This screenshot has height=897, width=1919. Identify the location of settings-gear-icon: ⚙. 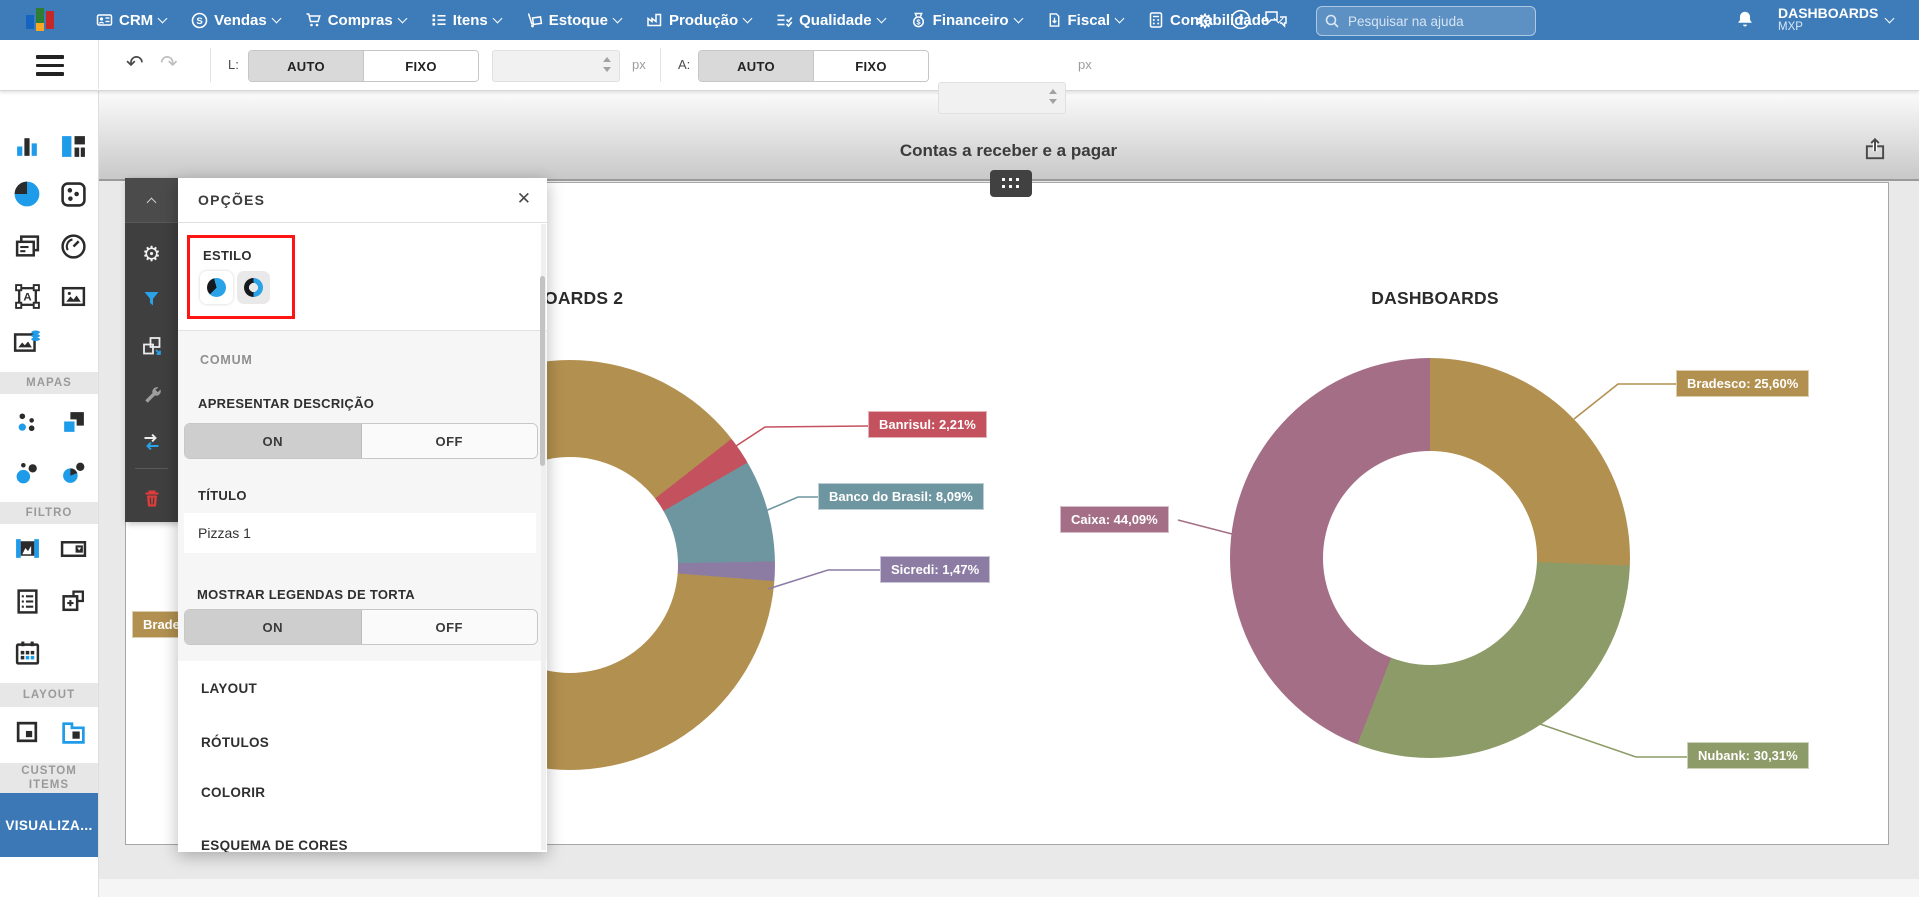
(1205, 21).